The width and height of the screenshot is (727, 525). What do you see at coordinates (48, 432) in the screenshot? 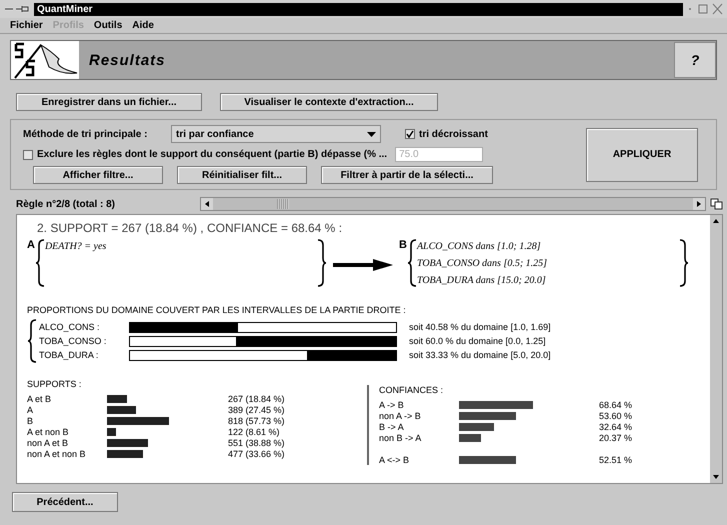
I see `stat-label: A et non B` at bounding box center [48, 432].